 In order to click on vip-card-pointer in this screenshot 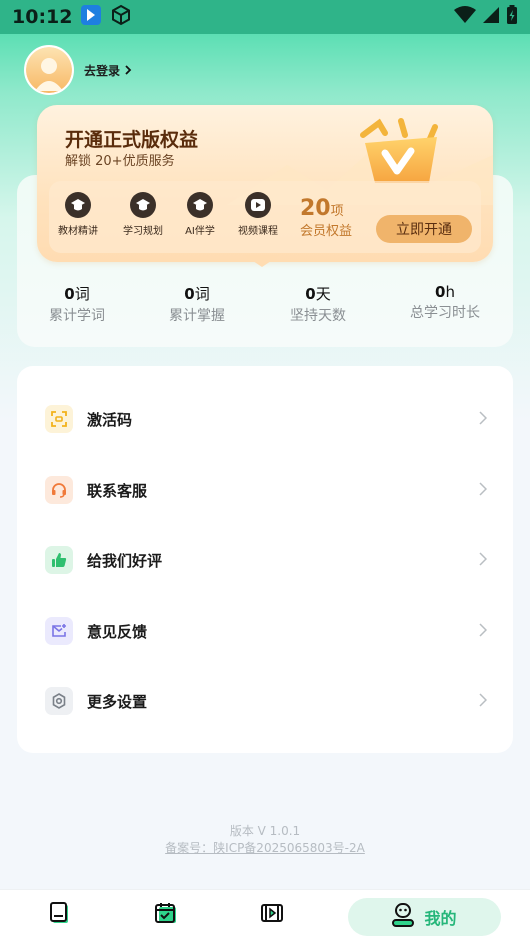, I will do `click(262, 261)`.